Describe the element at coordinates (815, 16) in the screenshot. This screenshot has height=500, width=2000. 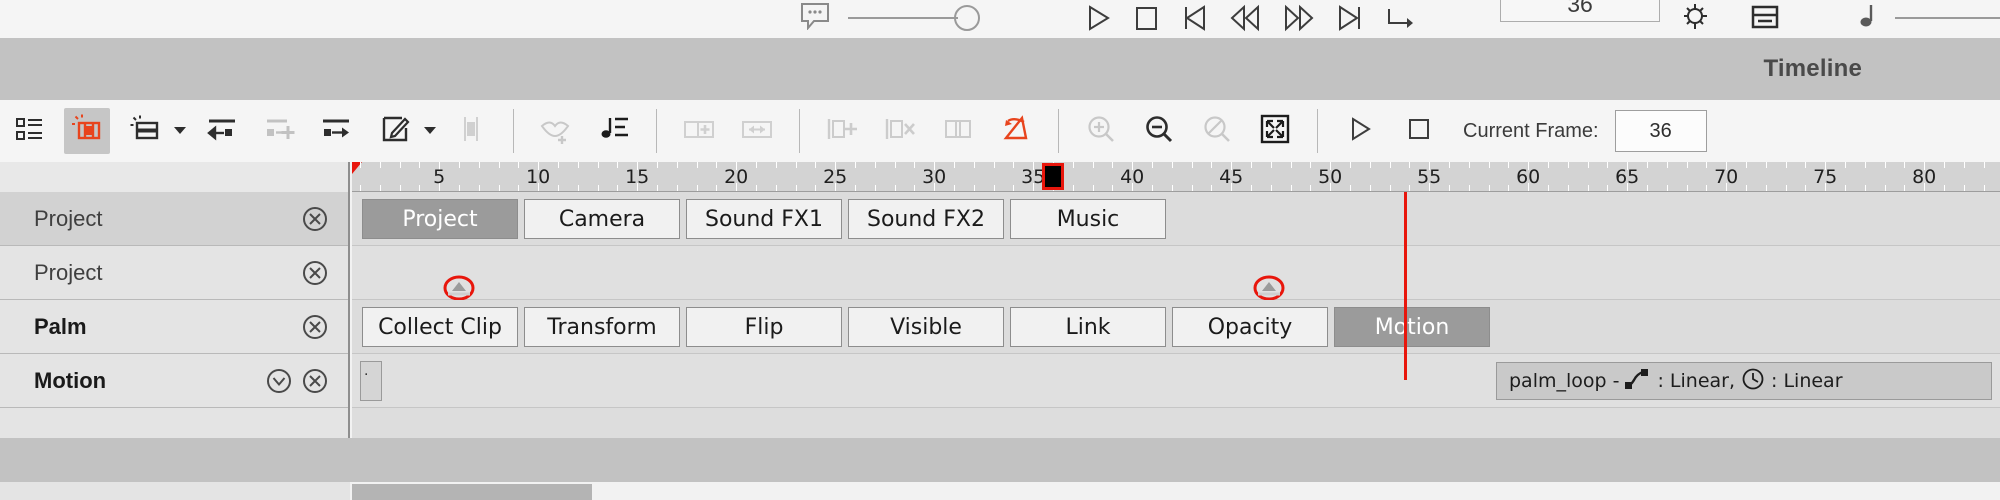
I see `comment-bubble-icon` at that location.